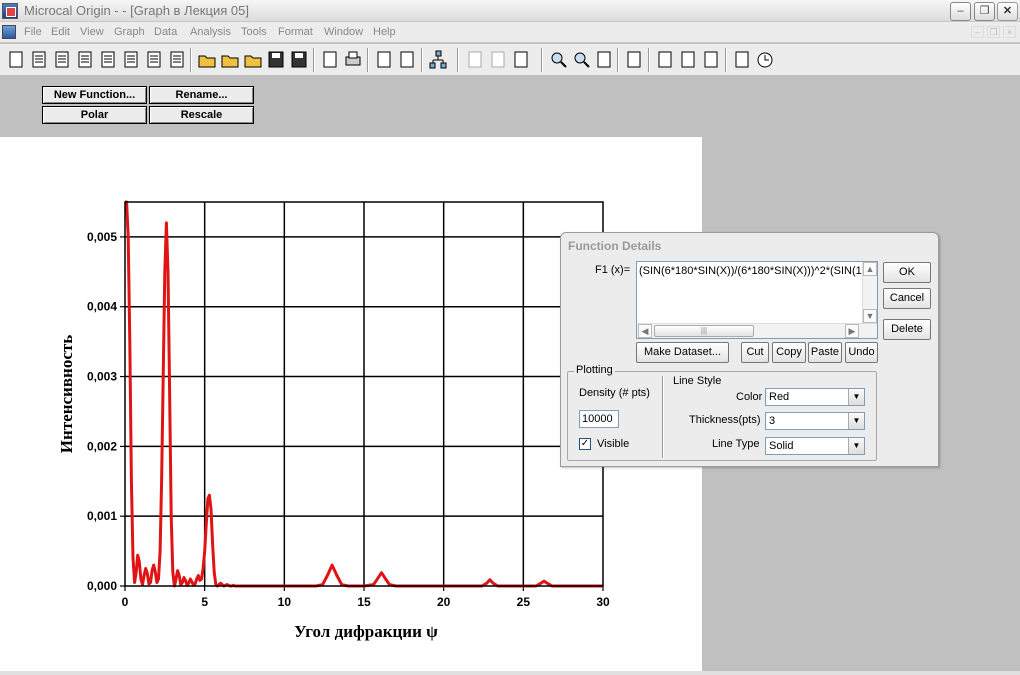 Image resolution: width=1020 pixels, height=675 pixels. What do you see at coordinates (230, 60) in the screenshot?
I see `open-template-icon` at bounding box center [230, 60].